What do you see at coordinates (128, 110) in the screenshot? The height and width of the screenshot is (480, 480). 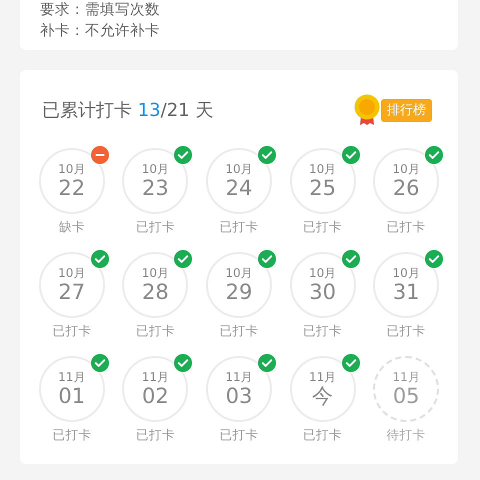 I see `checkin-count: 已累计打卡 13/21 天` at bounding box center [128, 110].